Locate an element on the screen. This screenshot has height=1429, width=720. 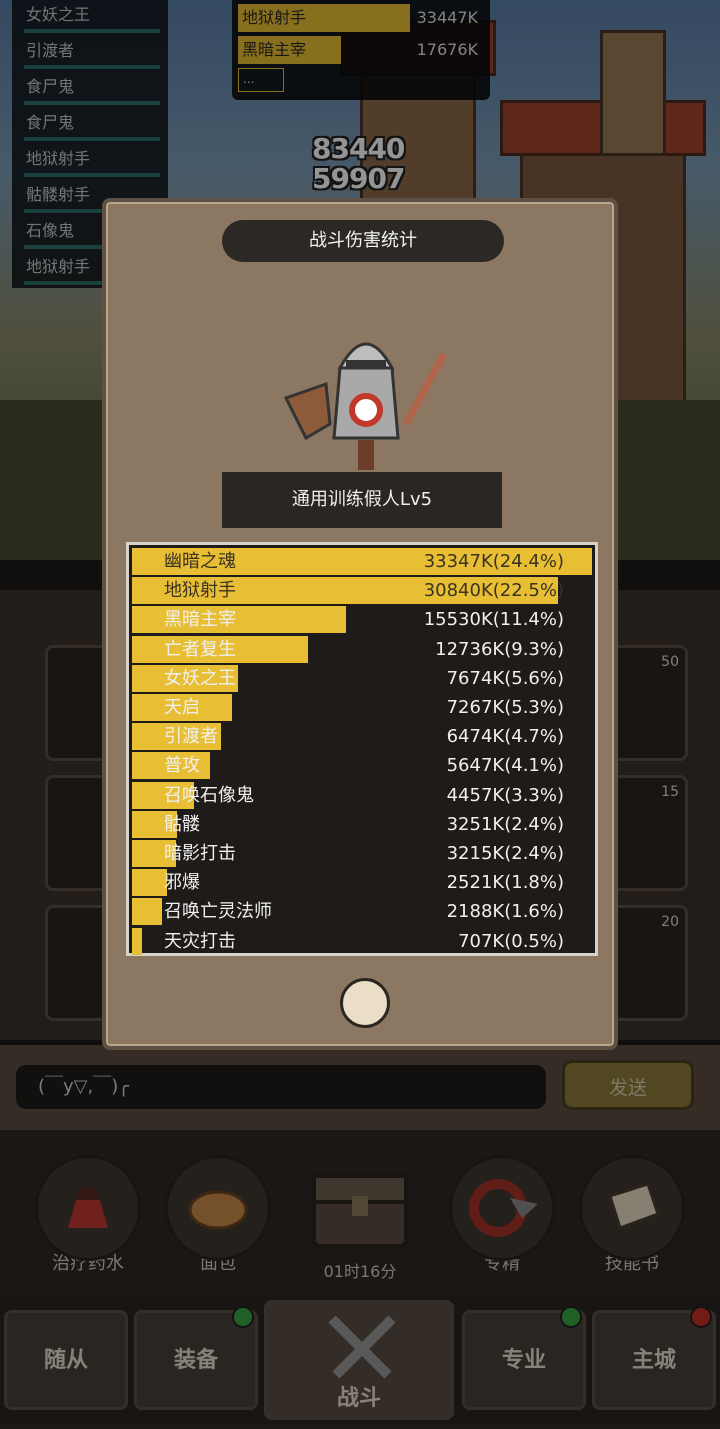
close-button is located at coordinates (365, 1003).